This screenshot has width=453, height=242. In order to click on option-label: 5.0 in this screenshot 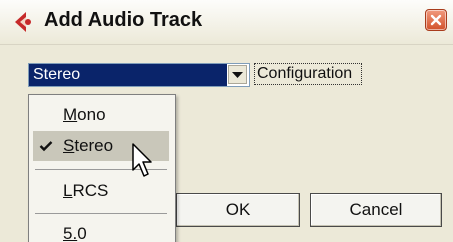, I will do `click(75, 233)`.